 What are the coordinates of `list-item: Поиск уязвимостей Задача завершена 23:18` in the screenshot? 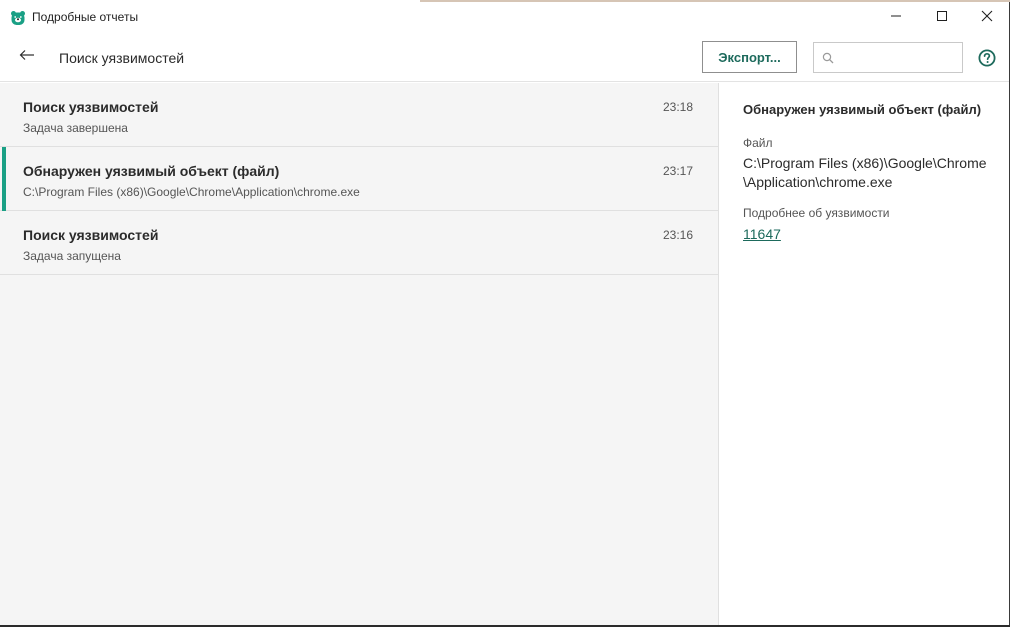 It's located at (359, 115).